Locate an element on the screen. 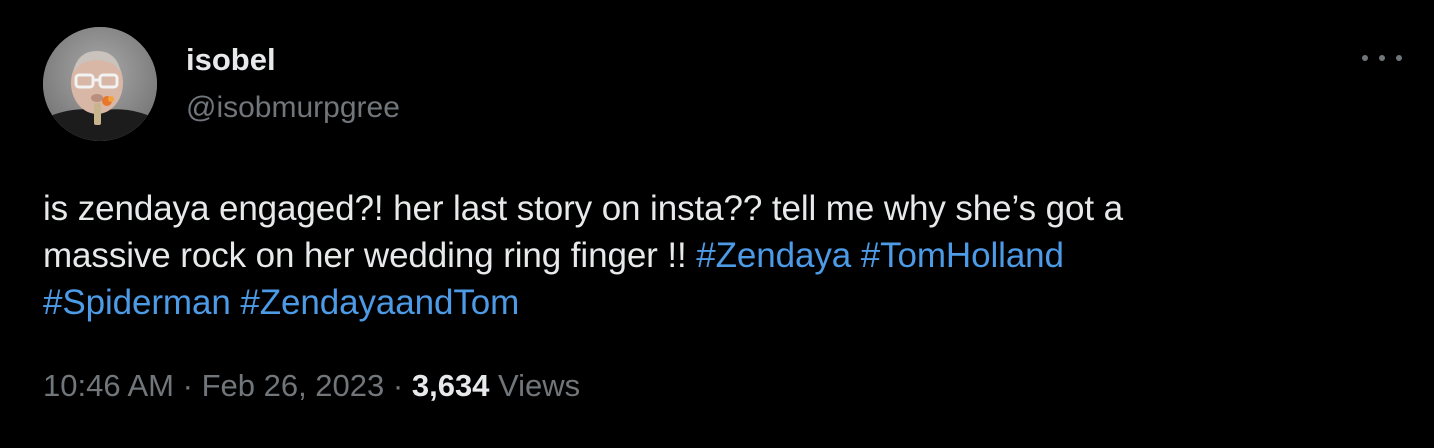 The height and width of the screenshot is (448, 1434). hashtag-link: #TomHolland is located at coordinates (962, 255).